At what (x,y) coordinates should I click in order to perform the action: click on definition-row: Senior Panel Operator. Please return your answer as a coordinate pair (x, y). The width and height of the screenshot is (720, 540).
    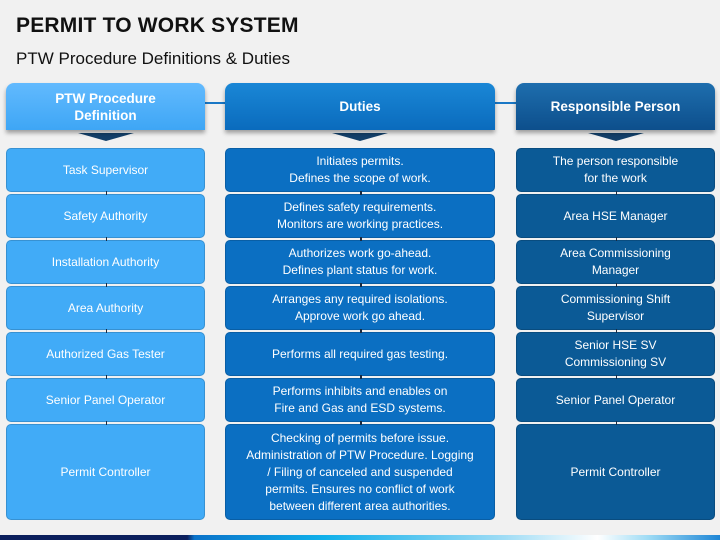
    Looking at the image, I should click on (105, 400).